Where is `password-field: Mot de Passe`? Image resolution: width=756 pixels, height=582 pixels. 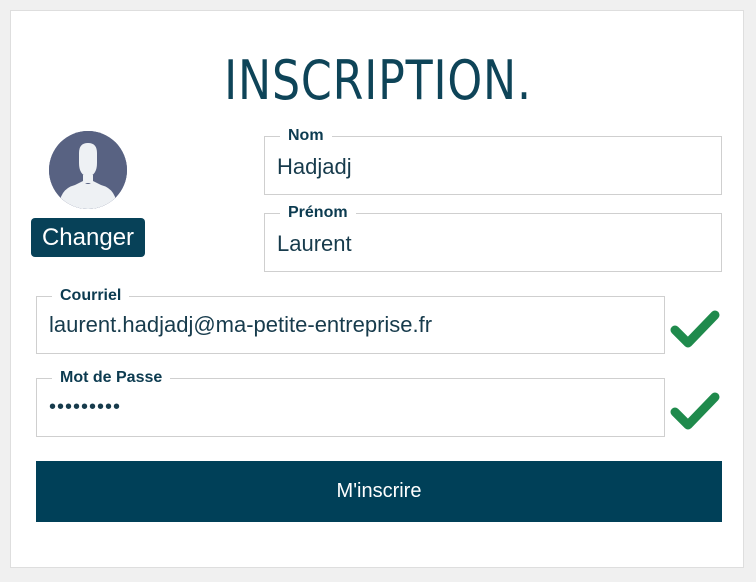
password-field: Mot de Passe is located at coordinates (350, 402).